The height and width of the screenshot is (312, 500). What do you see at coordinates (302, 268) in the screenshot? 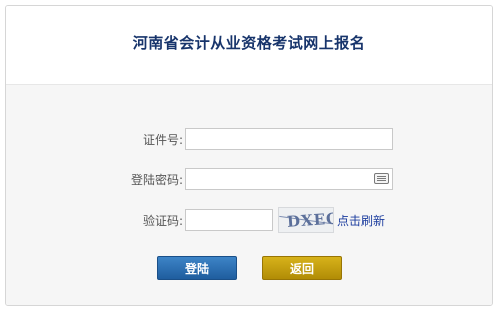
I see `back-button: 返回` at bounding box center [302, 268].